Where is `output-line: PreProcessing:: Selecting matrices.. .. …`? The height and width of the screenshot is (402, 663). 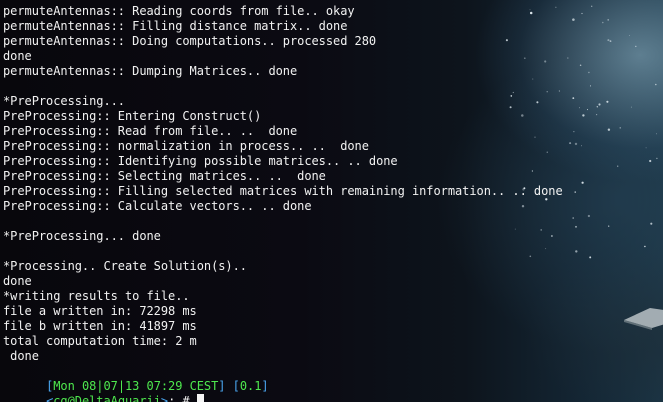 output-line: PreProcessing:: Selecting matrices.. .. … is located at coordinates (164, 176).